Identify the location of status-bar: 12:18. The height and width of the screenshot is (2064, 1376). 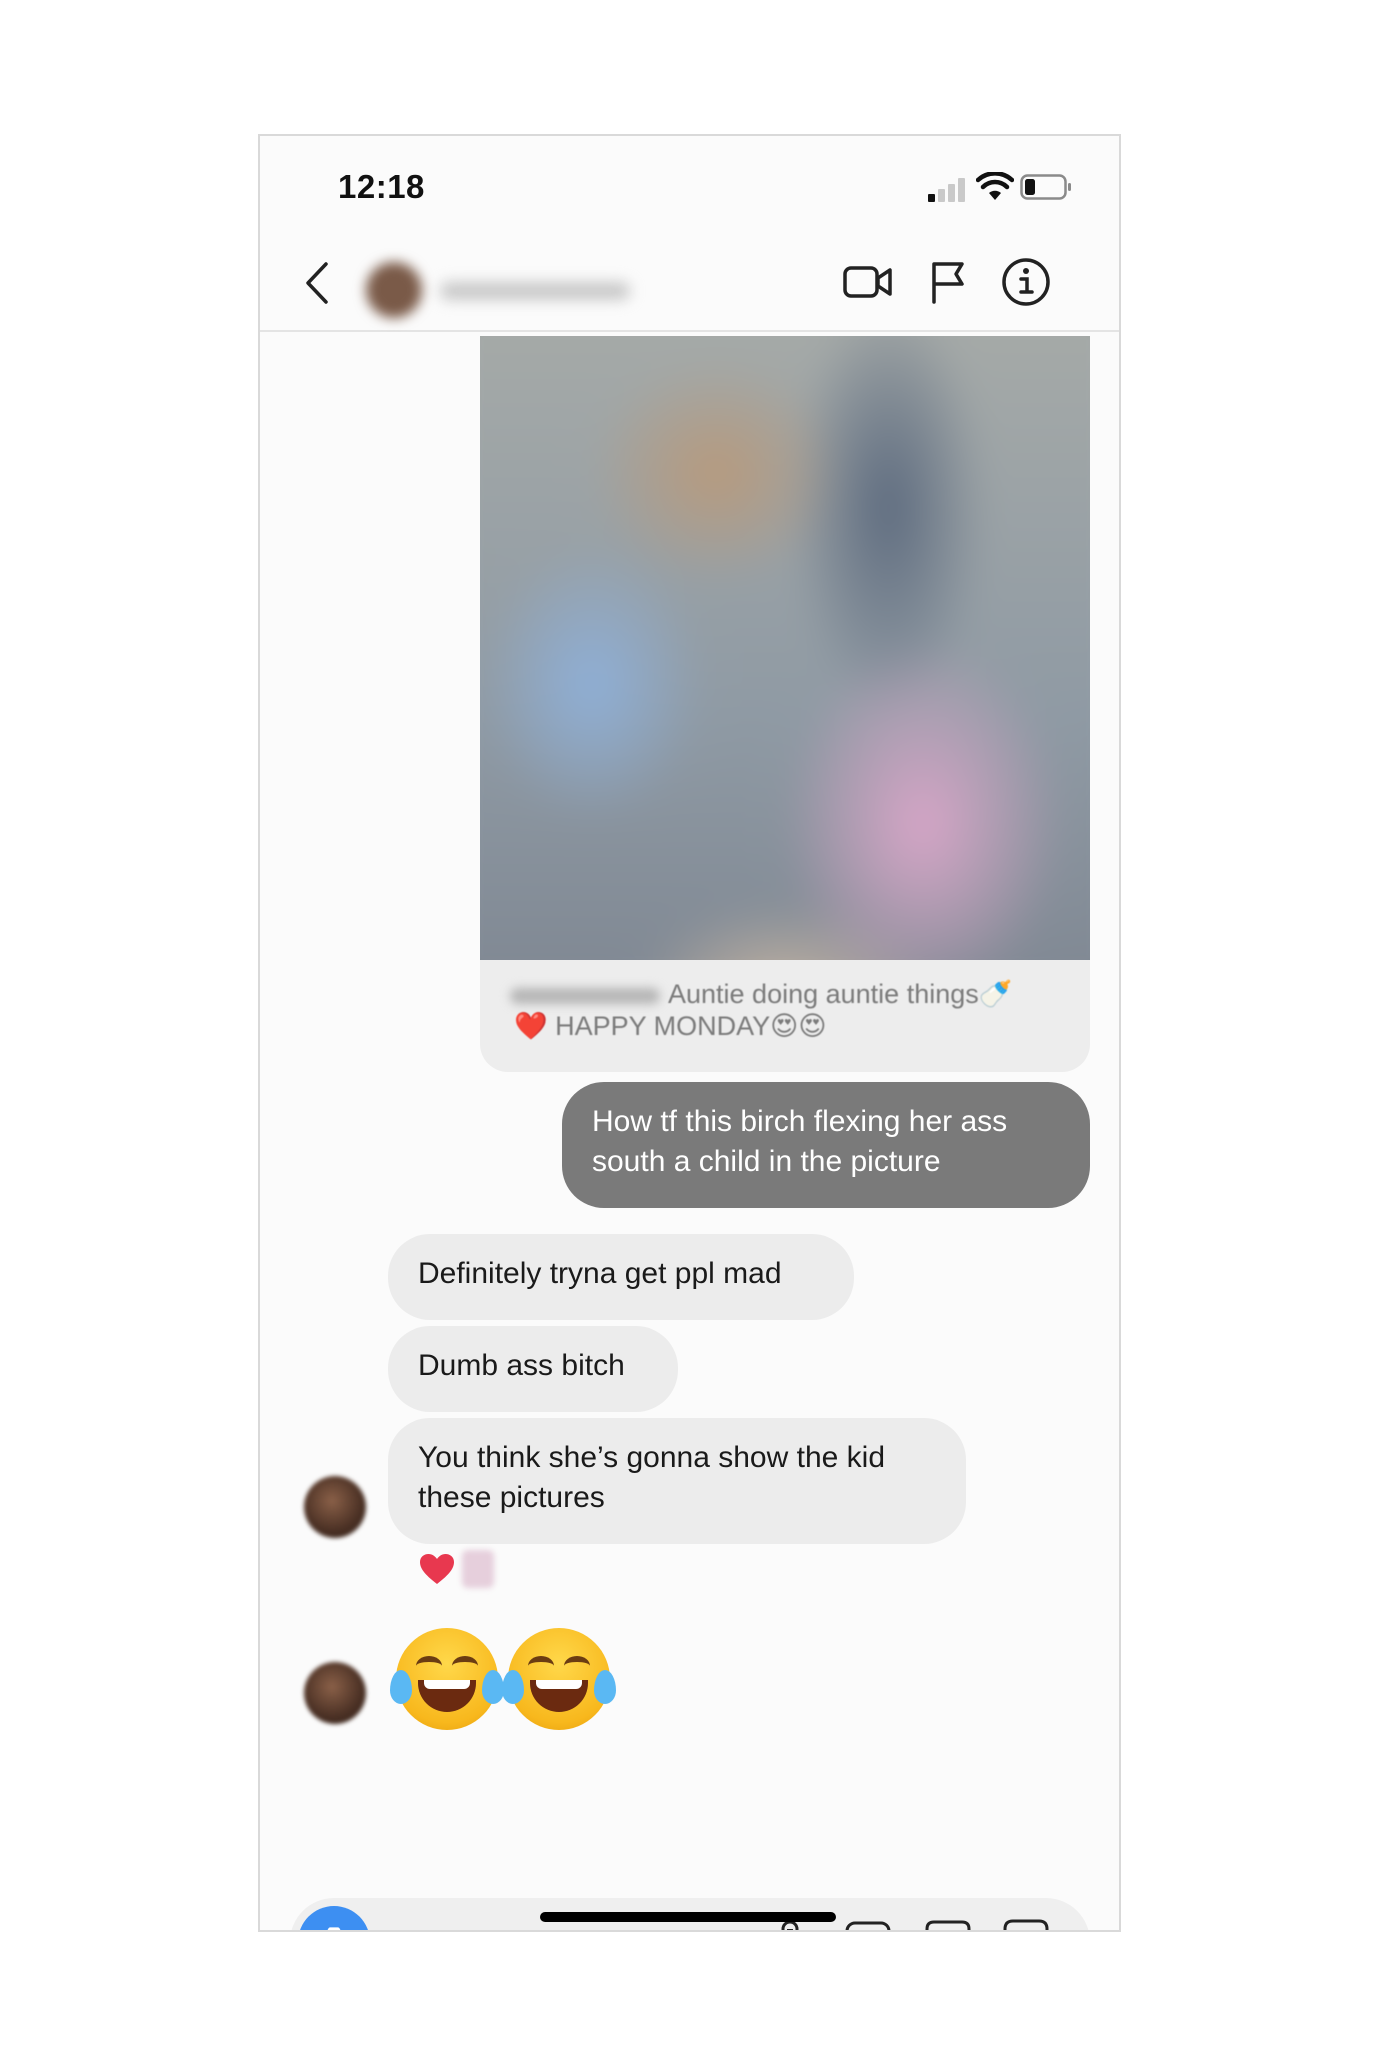
(689, 176).